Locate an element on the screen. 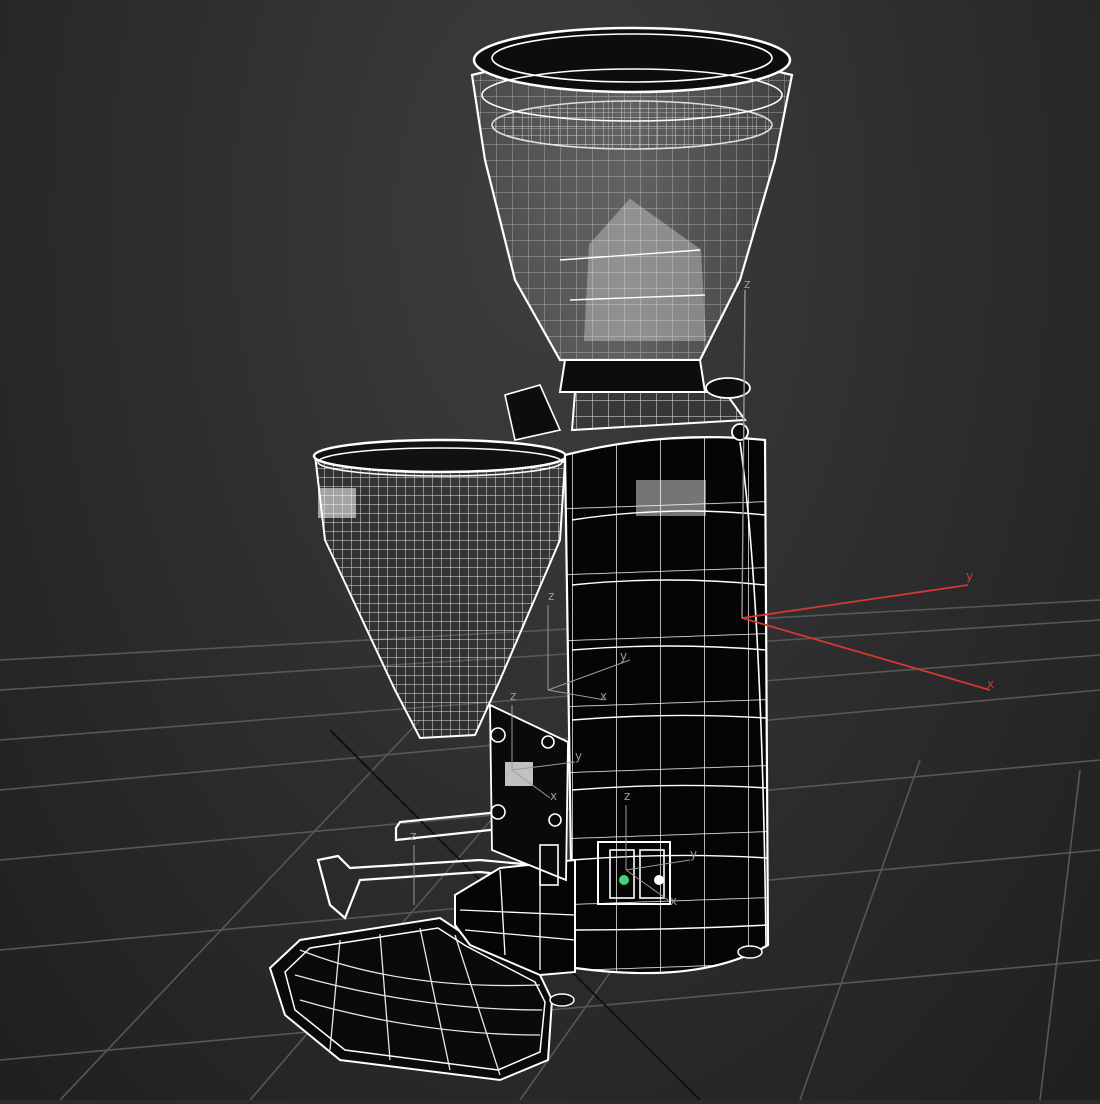 This screenshot has width=1100, height=1104. hopper-model is located at coordinates (440, 589).